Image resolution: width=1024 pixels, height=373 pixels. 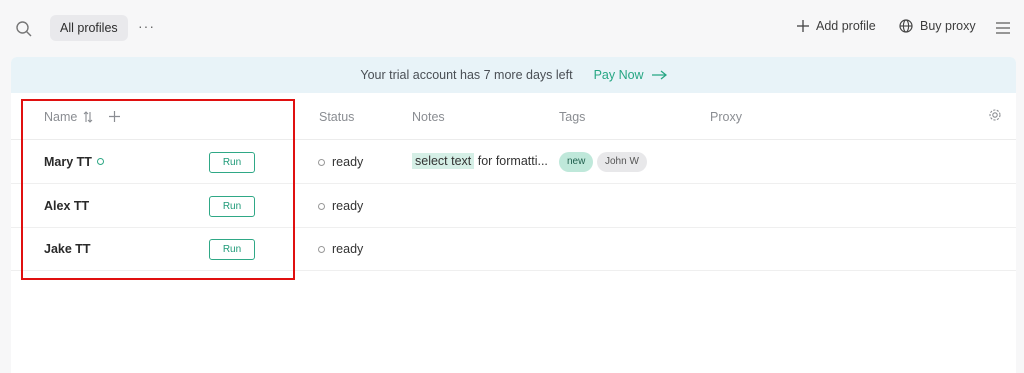 What do you see at coordinates (618, 75) in the screenshot?
I see `pay-now-label: Pay Now` at bounding box center [618, 75].